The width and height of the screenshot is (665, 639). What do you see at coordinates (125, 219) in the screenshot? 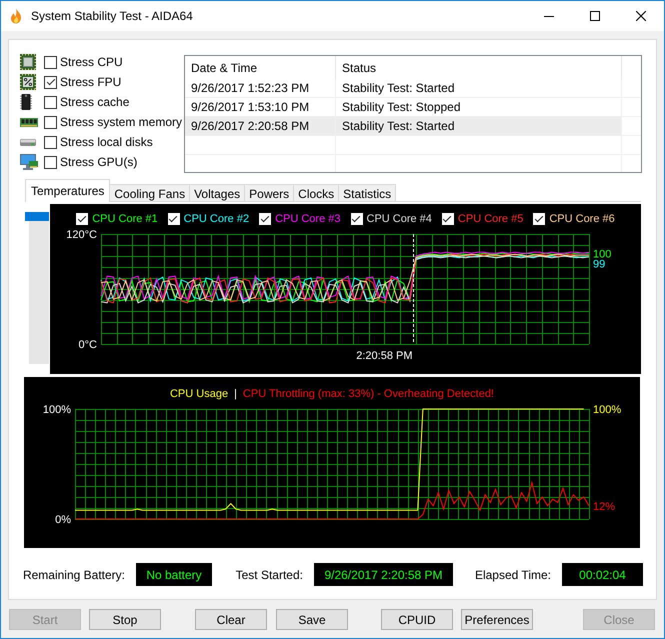
I see `legend-label: CPU Core #1` at bounding box center [125, 219].